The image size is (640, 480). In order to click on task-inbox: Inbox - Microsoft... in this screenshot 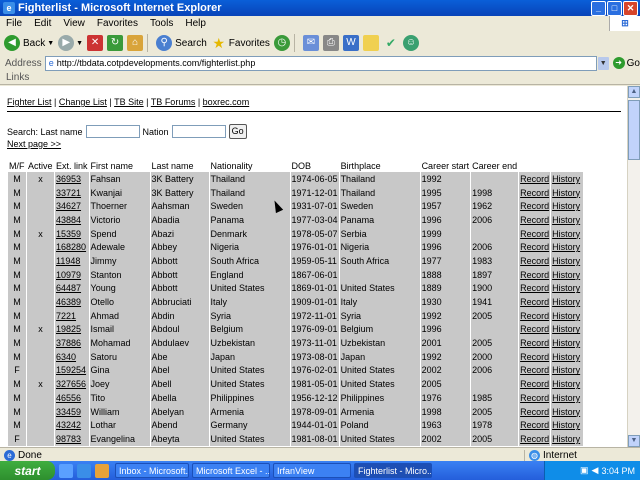, I will do `click(152, 470)`.